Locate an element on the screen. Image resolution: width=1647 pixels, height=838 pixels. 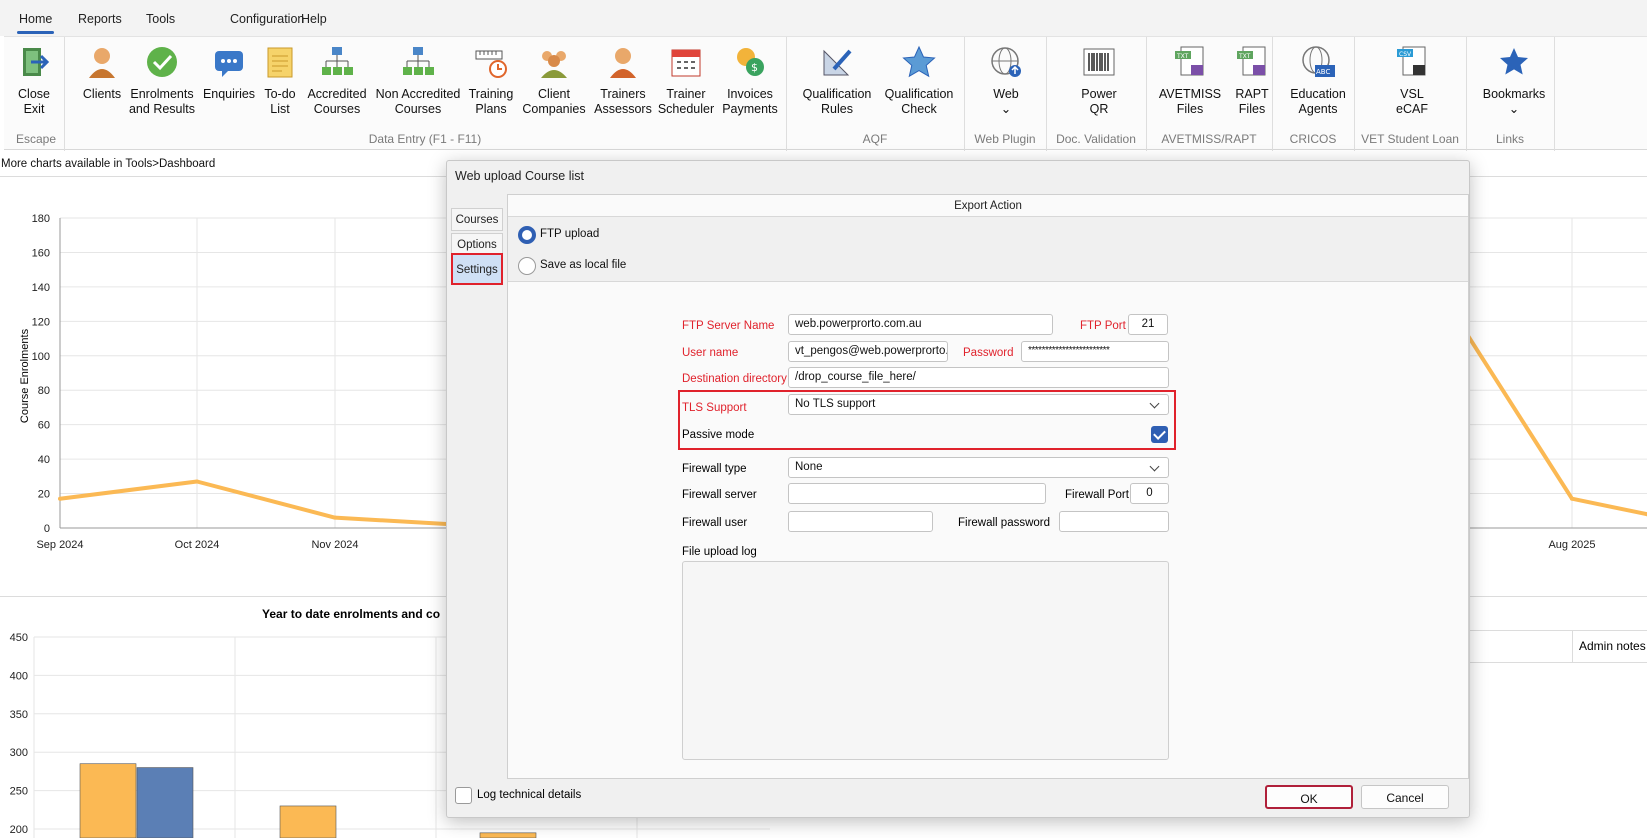
accredited-label: Accredited Courses is located at coordinates (337, 101).